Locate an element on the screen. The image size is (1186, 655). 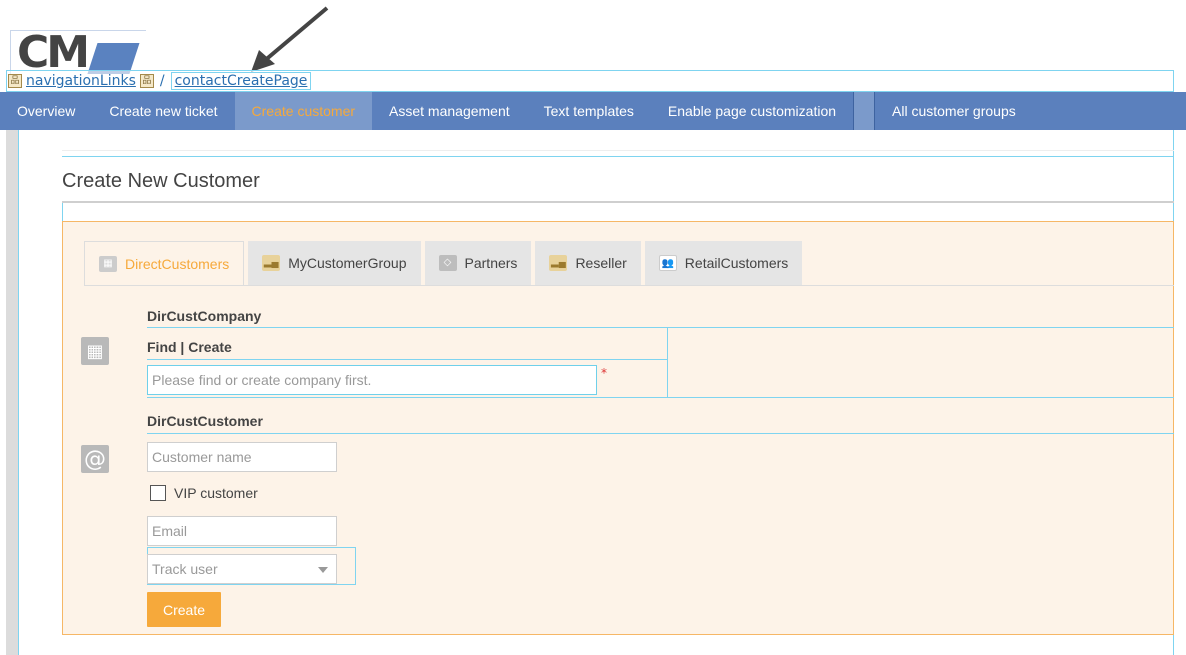
breadcrumb-link-navigation: navigationLinks is located at coordinates (81, 81).